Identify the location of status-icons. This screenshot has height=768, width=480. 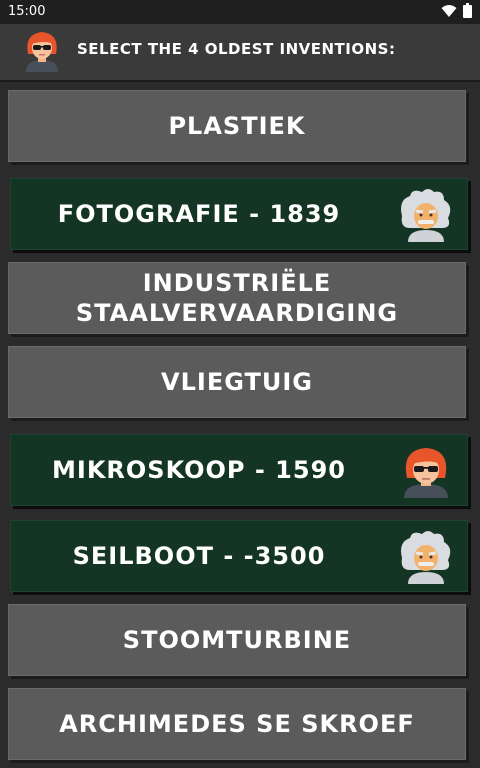
(456, 10).